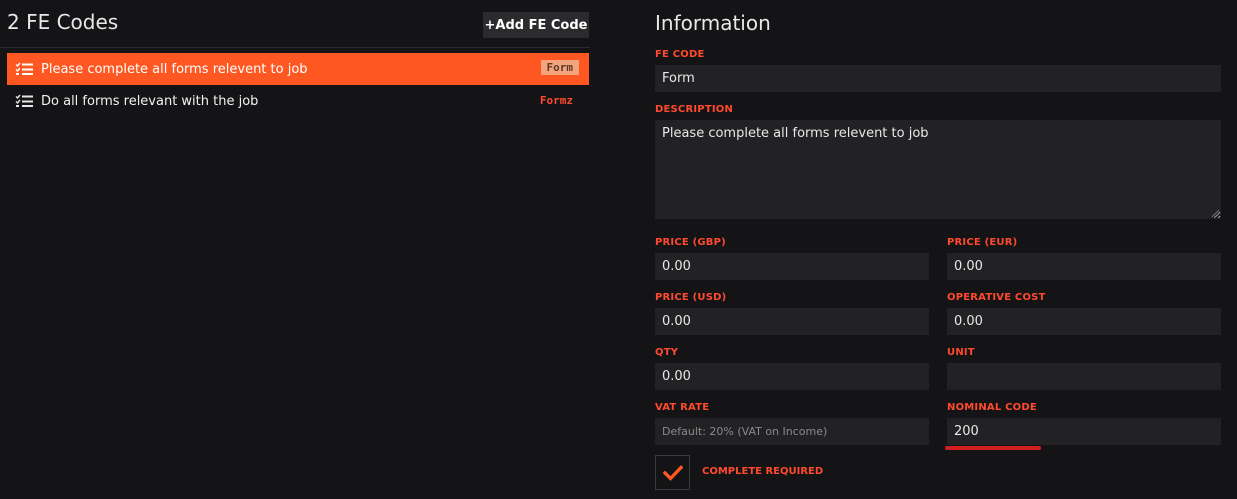 This screenshot has height=499, width=1237. What do you see at coordinates (992, 407) in the screenshot?
I see `nominal-code-label: NOMINAL CODE` at bounding box center [992, 407].